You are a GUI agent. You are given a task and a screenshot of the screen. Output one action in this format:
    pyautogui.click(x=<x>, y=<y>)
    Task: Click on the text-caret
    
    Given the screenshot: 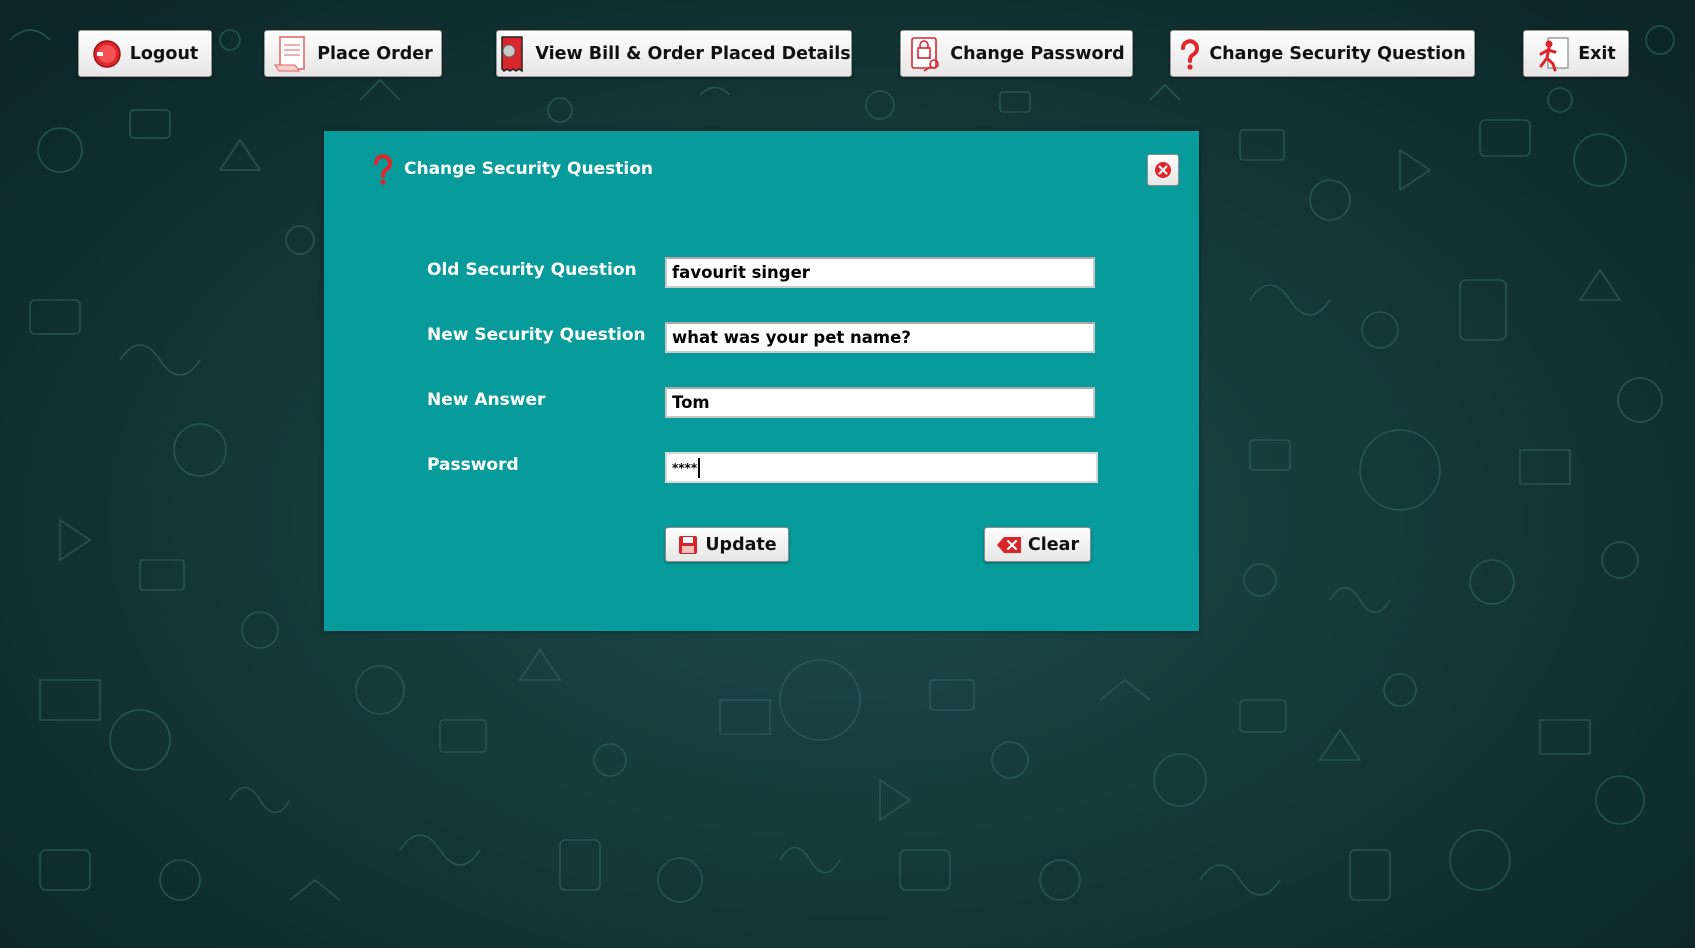 What is the action you would take?
    pyautogui.click(x=699, y=467)
    